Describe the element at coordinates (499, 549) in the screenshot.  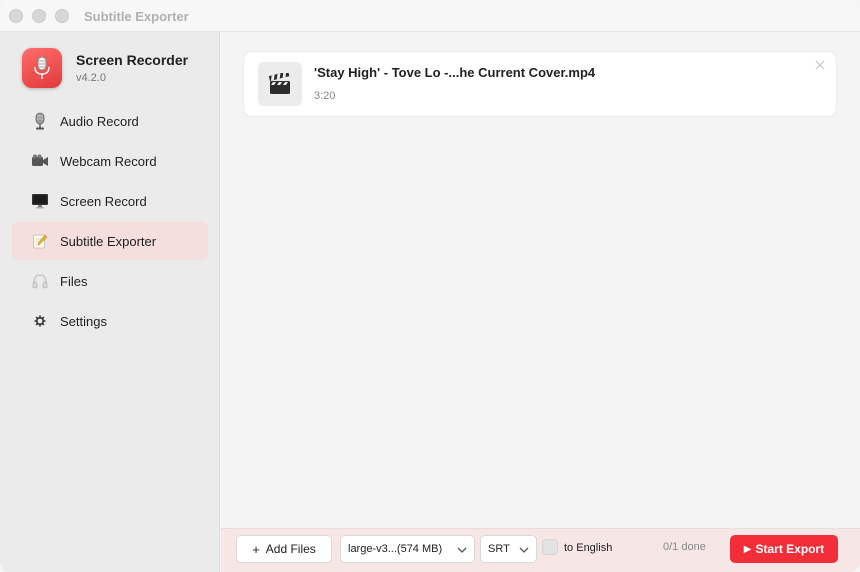
I see `format-select-value: SRT` at that location.